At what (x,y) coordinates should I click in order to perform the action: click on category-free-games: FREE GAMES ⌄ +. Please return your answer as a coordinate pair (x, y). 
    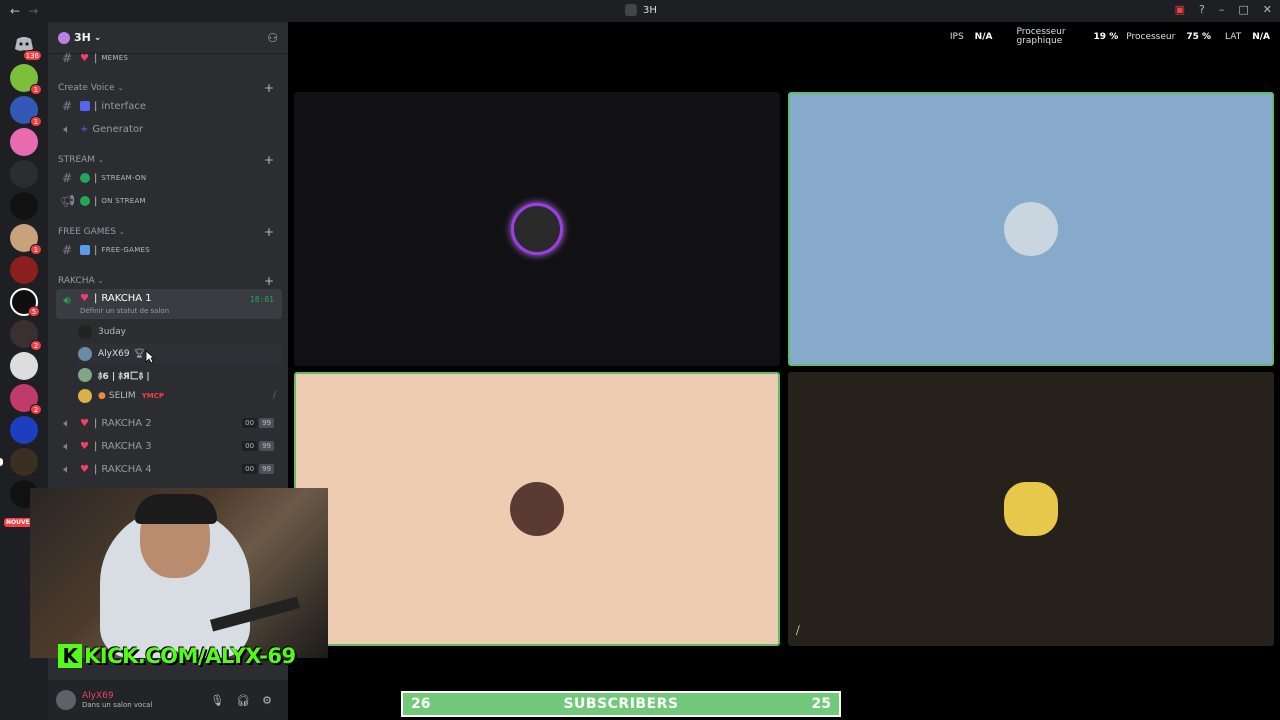
    Looking at the image, I should click on (170, 232).